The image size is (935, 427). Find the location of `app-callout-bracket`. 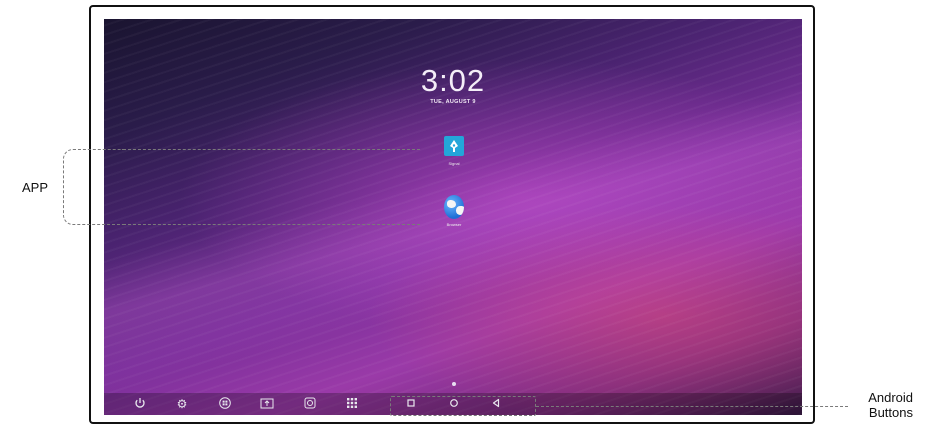

app-callout-bracket is located at coordinates (93, 187).